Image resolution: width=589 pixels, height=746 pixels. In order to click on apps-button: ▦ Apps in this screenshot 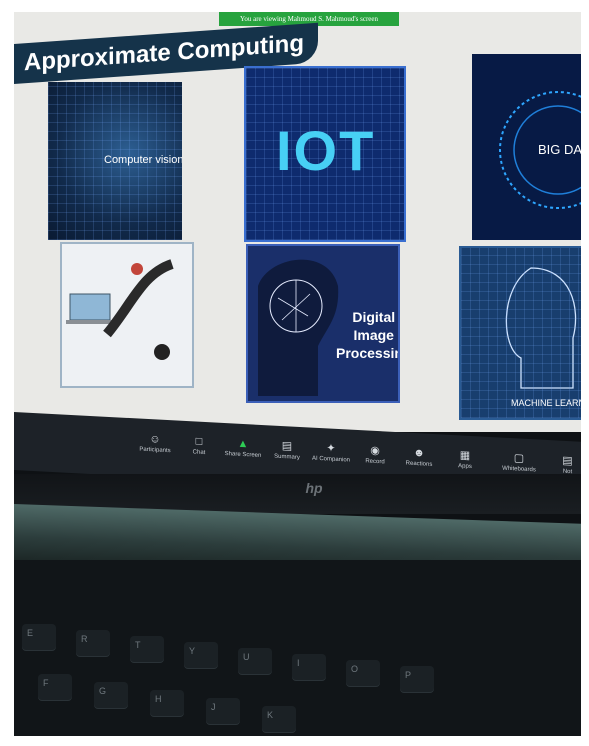, I will do `click(465, 459)`.